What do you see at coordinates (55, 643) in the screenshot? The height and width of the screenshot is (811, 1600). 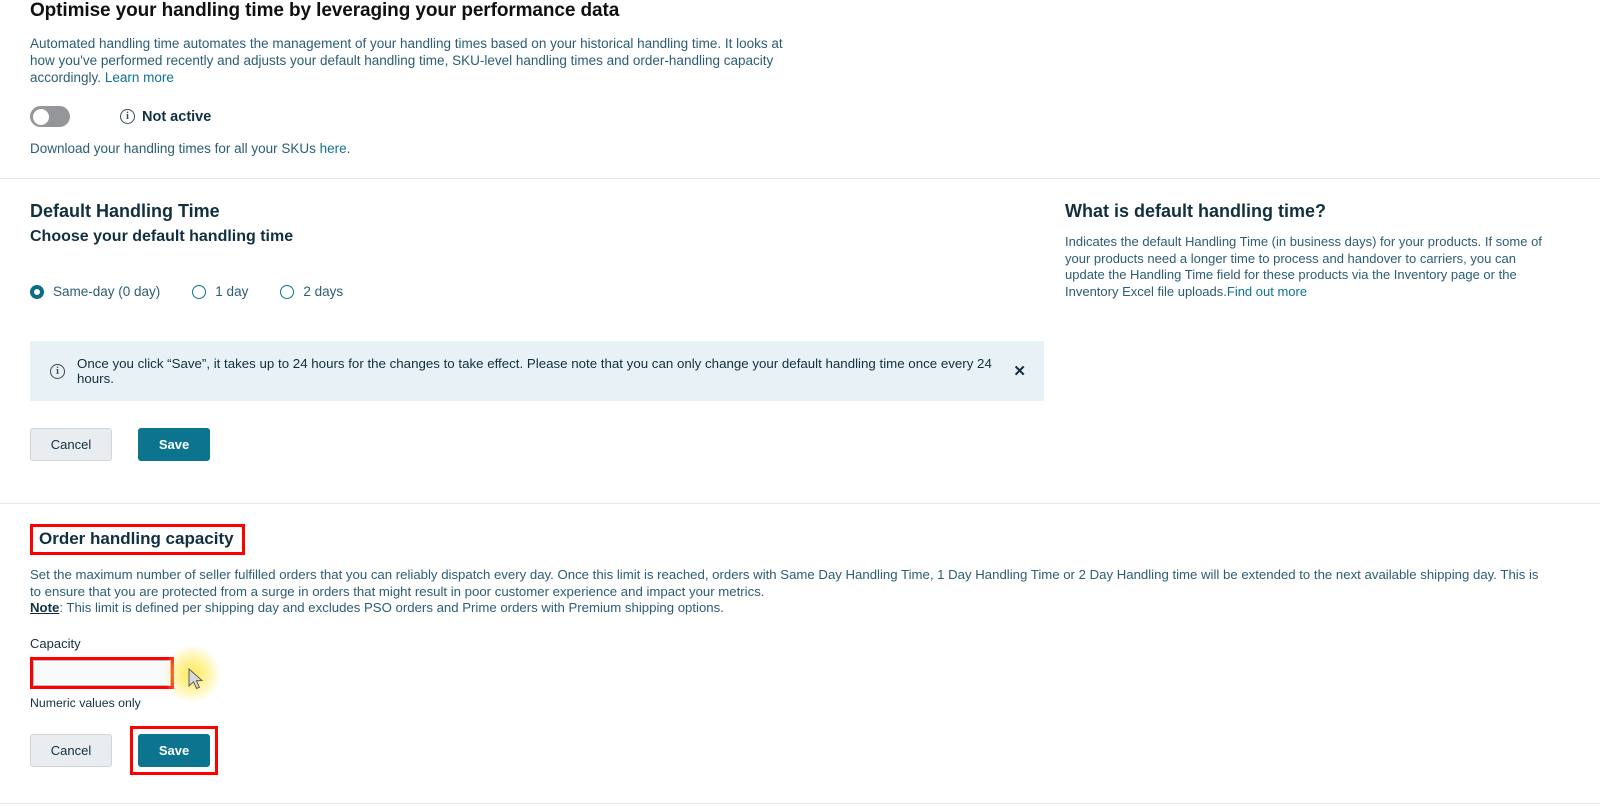 I see `capacity-field-label: Capacity` at bounding box center [55, 643].